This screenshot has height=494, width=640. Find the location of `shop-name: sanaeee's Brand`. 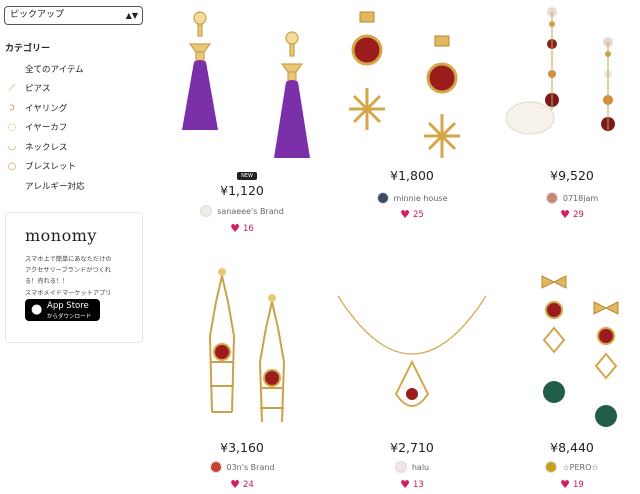

shop-name: sanaeee's Brand is located at coordinates (250, 211).